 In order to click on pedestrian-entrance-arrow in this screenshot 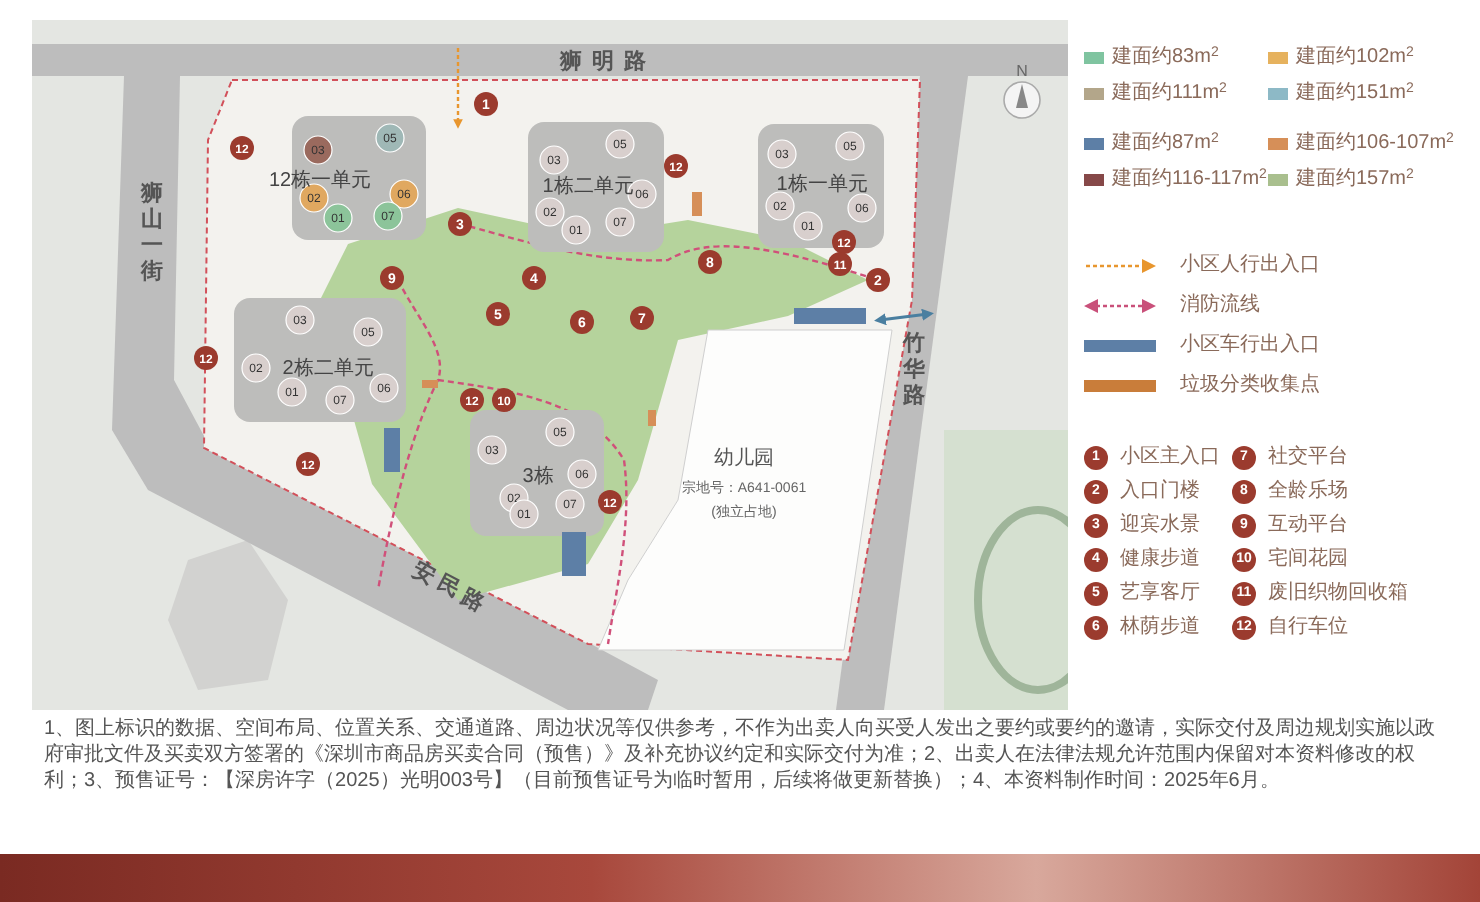, I will do `click(458, 88)`.